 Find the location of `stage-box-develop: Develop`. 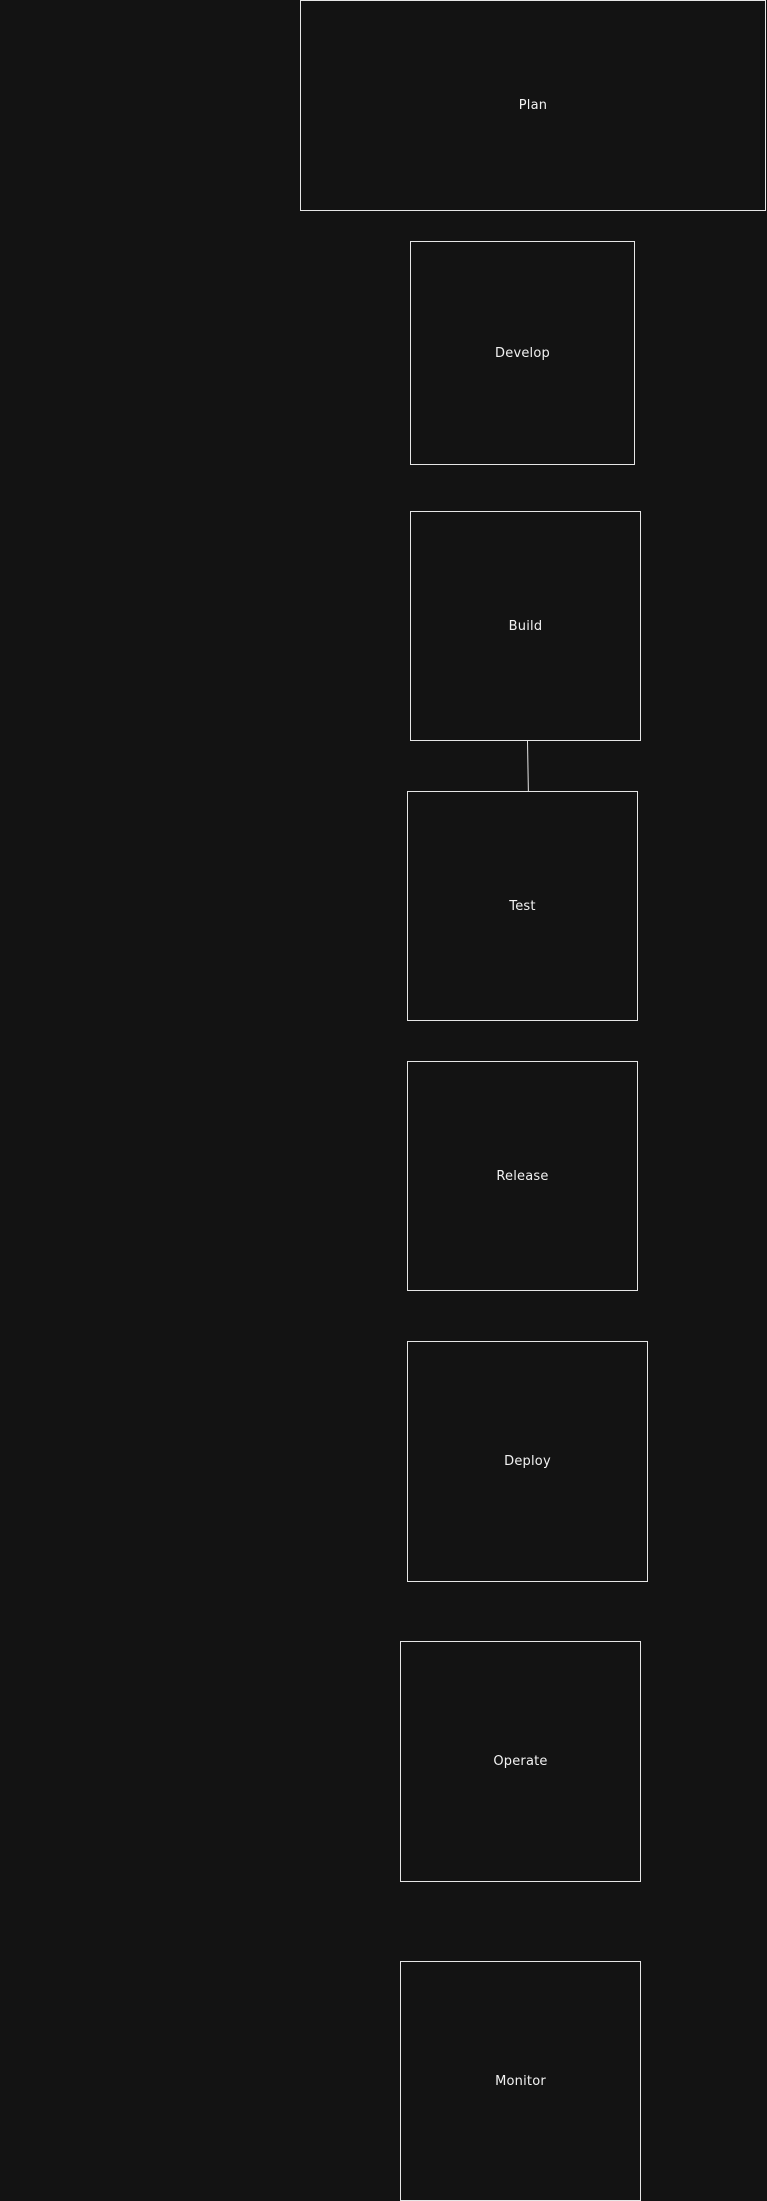

stage-box-develop: Develop is located at coordinates (522, 353).